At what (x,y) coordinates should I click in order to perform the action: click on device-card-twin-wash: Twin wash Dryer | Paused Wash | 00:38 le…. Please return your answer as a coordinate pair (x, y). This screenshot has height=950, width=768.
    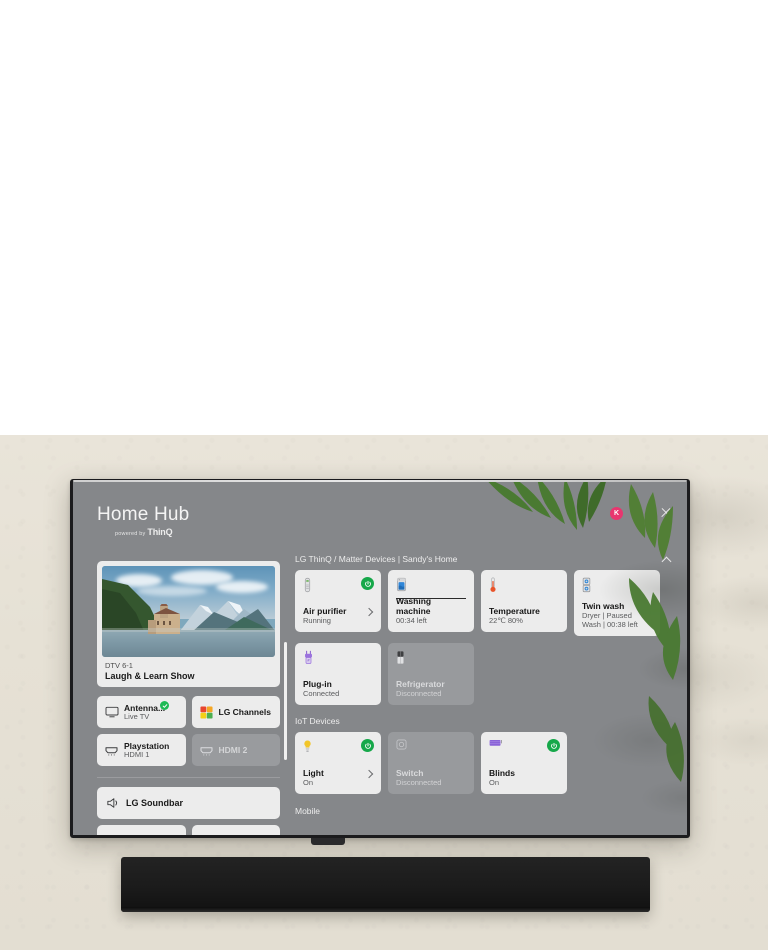
    Looking at the image, I should click on (617, 603).